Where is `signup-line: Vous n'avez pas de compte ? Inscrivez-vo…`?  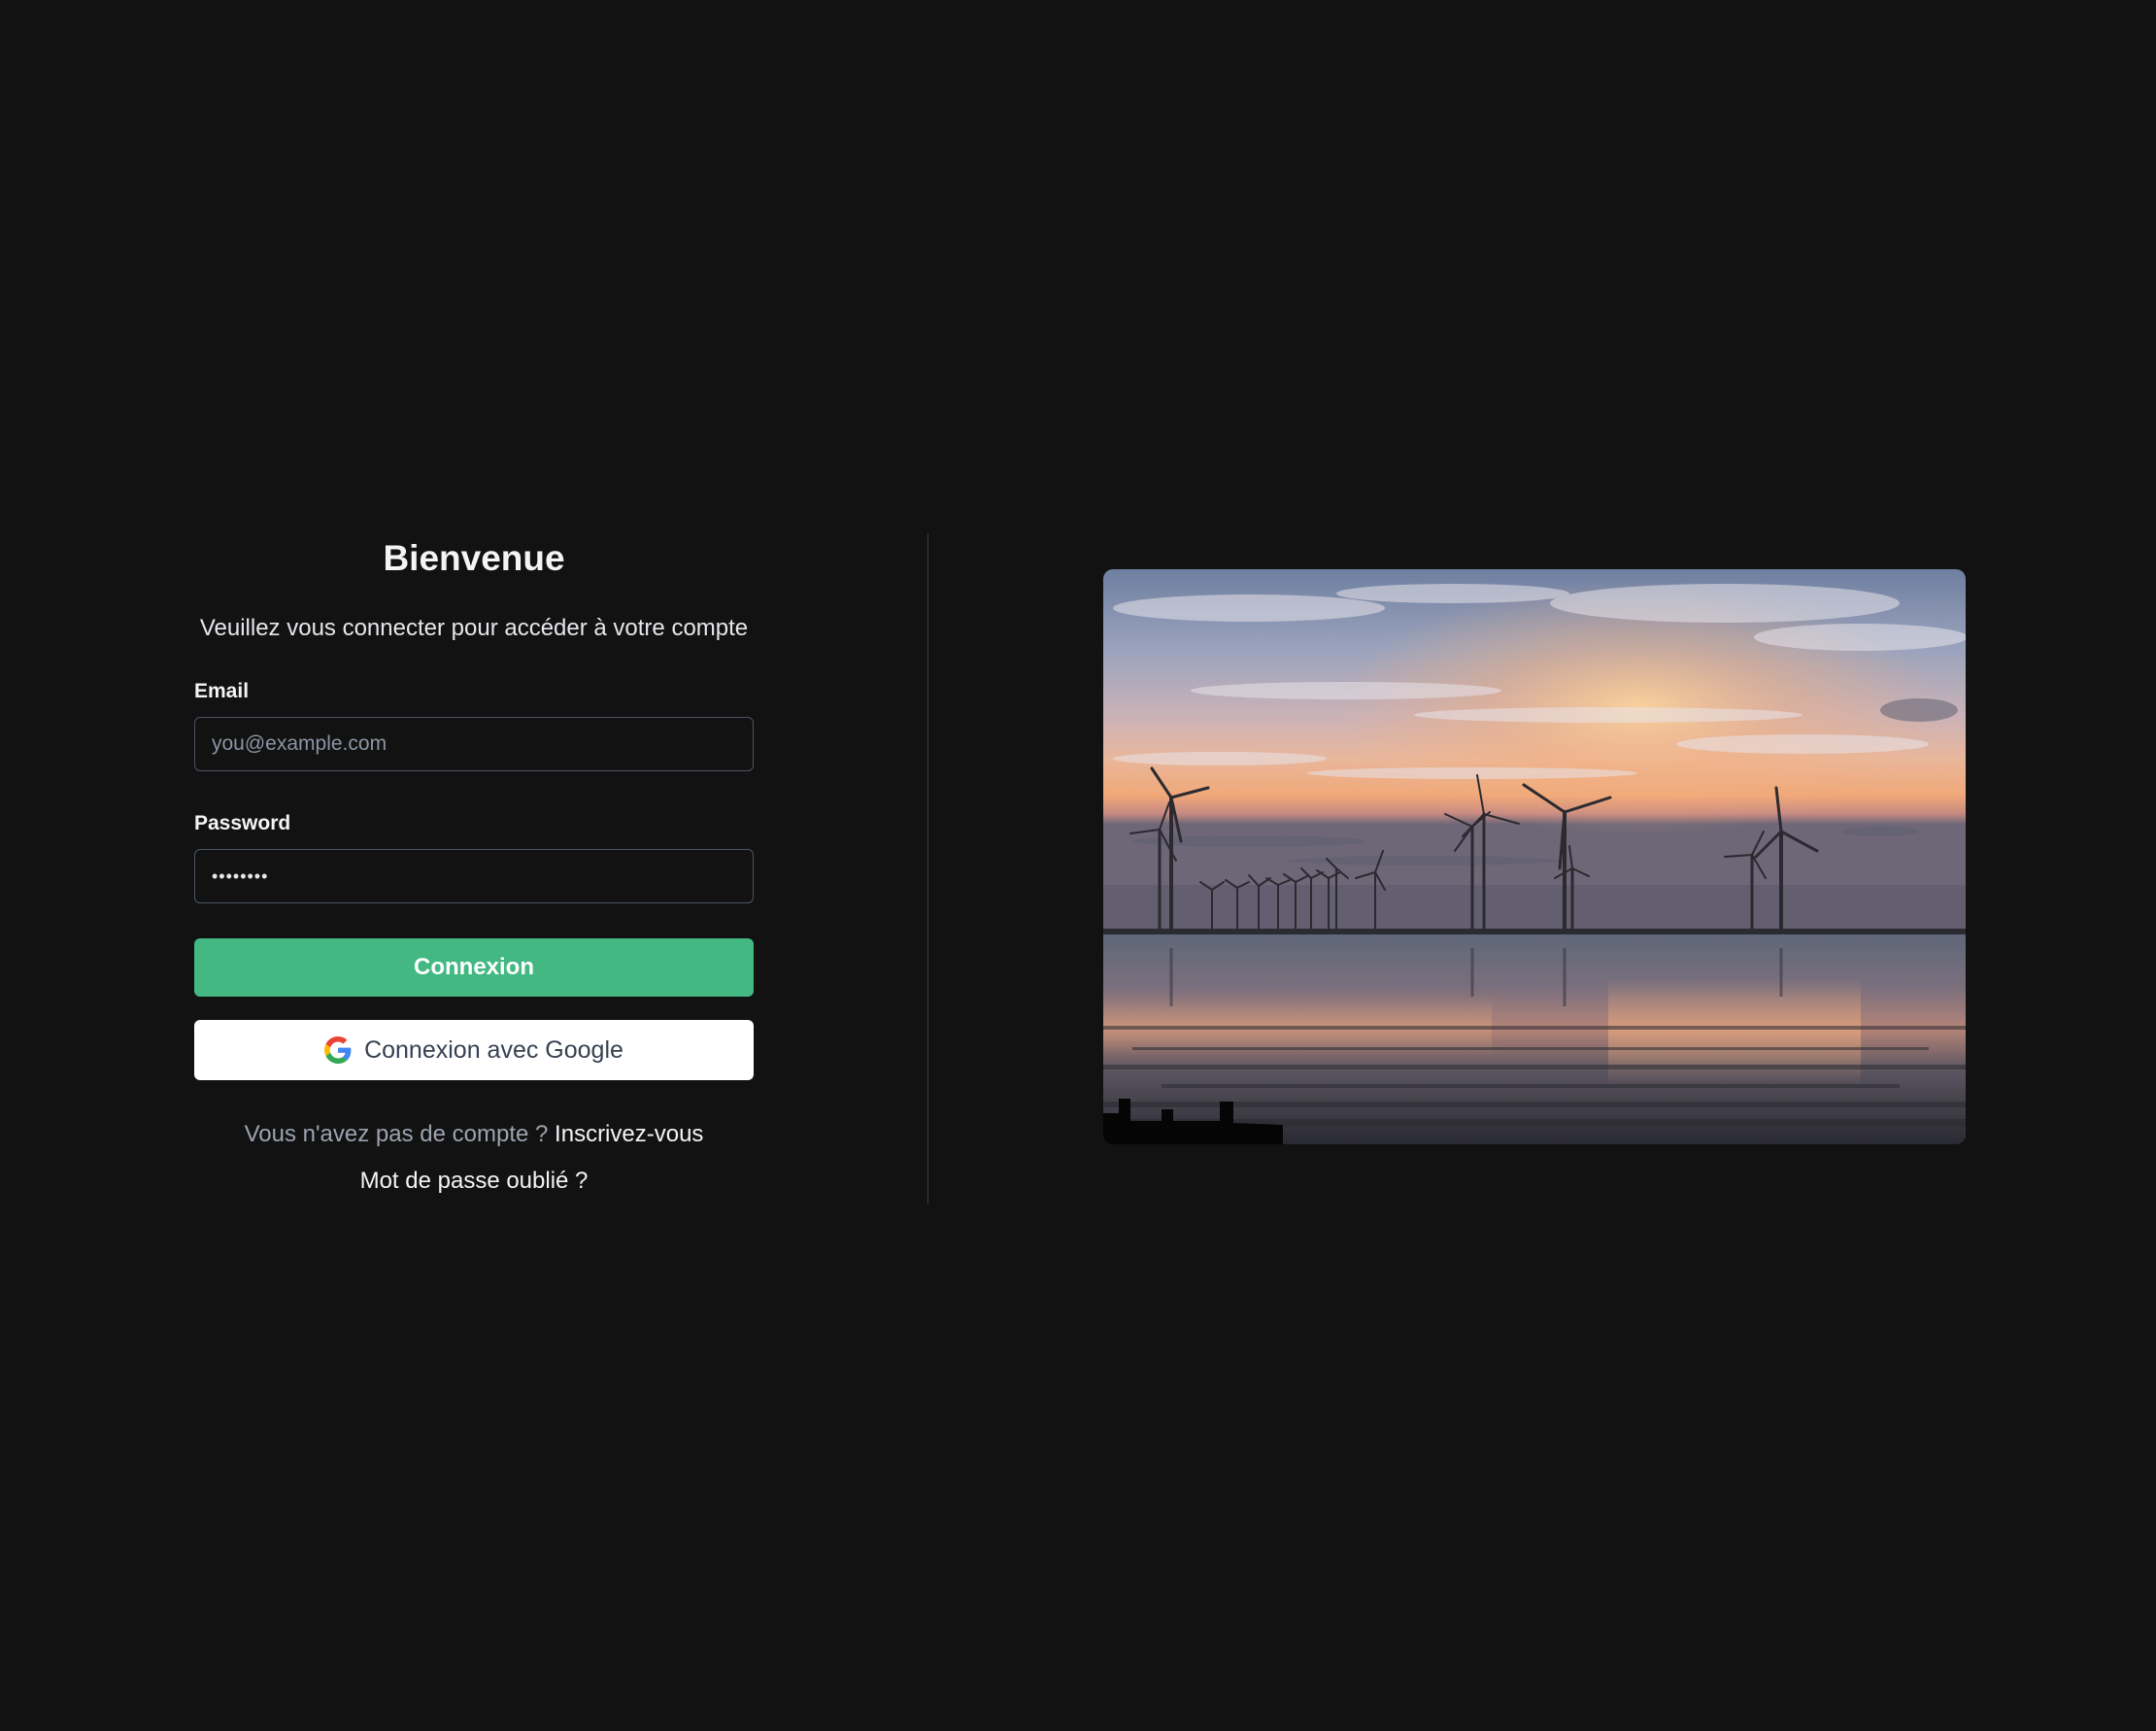
signup-line: Vous n'avez pas de compte ? Inscrivez-vo… is located at coordinates (474, 1134).